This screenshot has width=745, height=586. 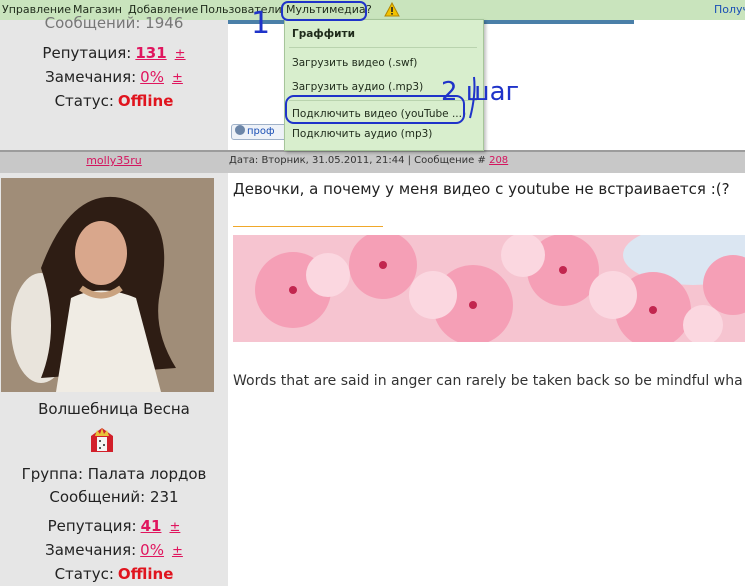 What do you see at coordinates (480, 92) in the screenshot?
I see `annotation-step2: 2 шаг` at bounding box center [480, 92].